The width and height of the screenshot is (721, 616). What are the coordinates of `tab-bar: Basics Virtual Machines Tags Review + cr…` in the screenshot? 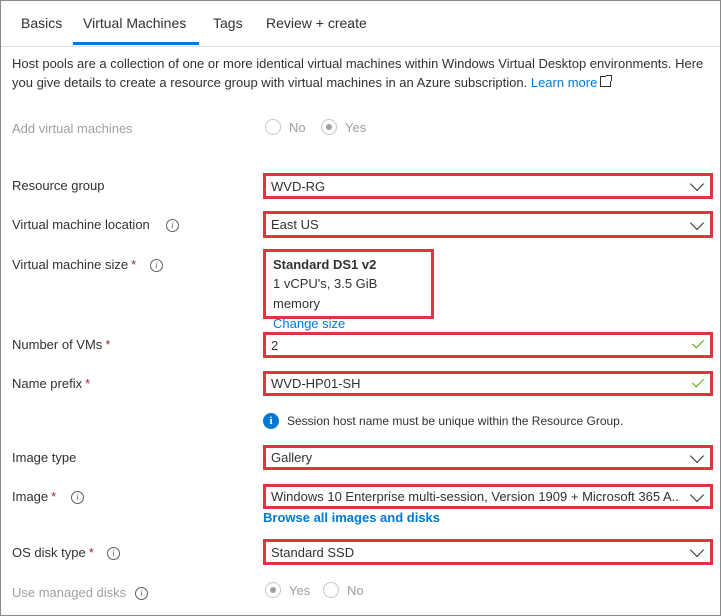 It's located at (360, 24).